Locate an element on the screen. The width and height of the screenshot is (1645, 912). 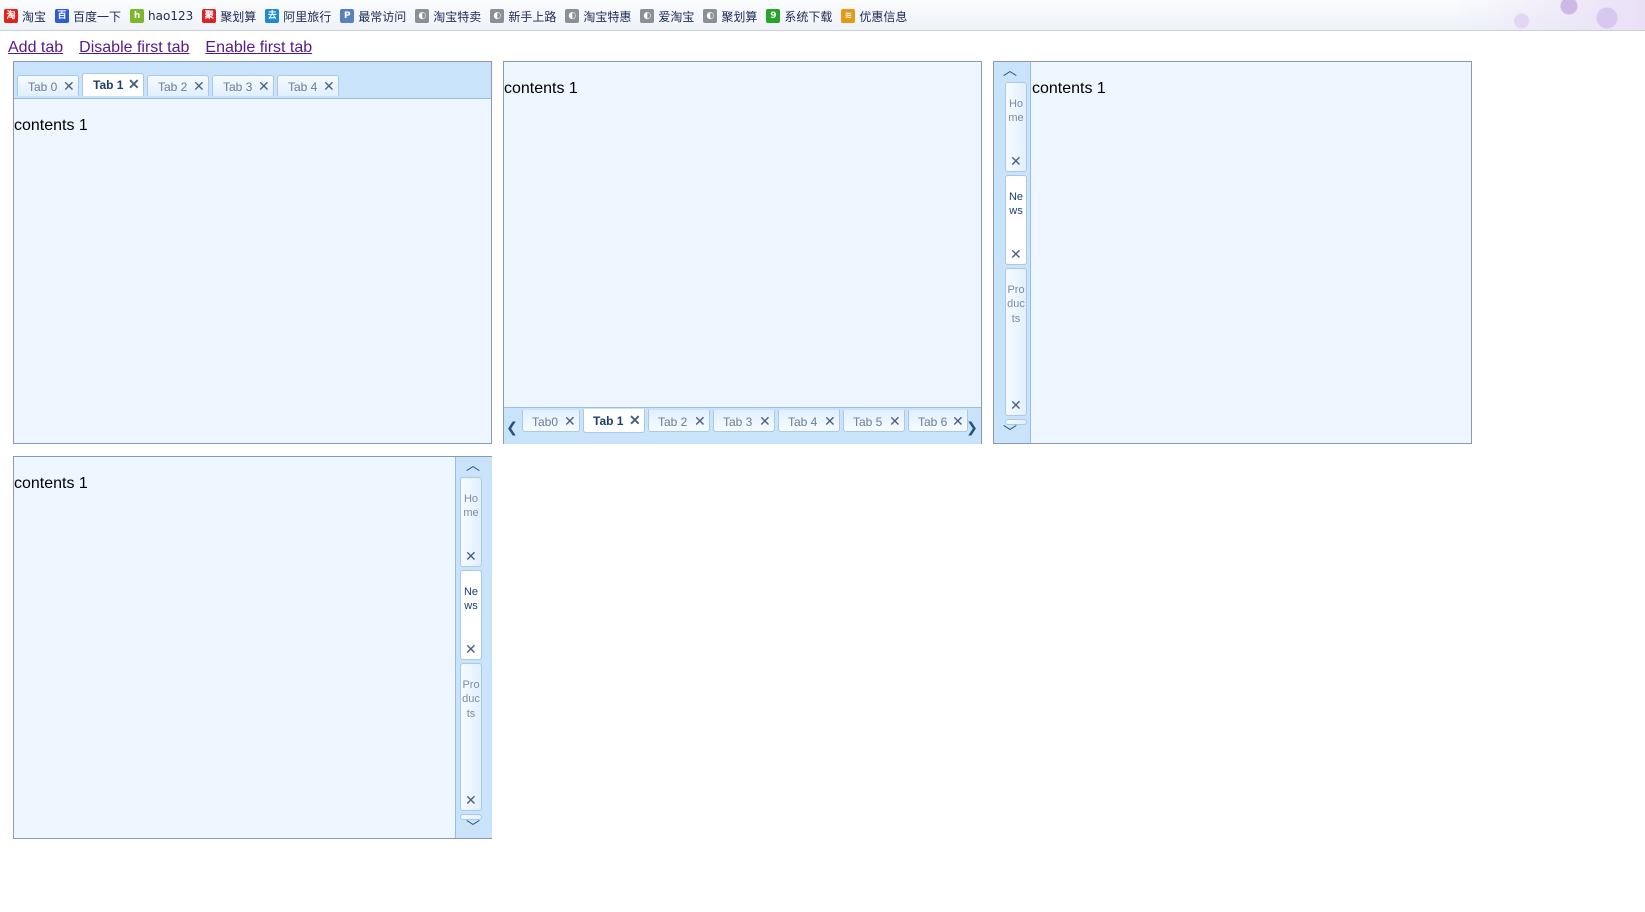
bookmark-item: 聚聚划算 is located at coordinates (229, 16).